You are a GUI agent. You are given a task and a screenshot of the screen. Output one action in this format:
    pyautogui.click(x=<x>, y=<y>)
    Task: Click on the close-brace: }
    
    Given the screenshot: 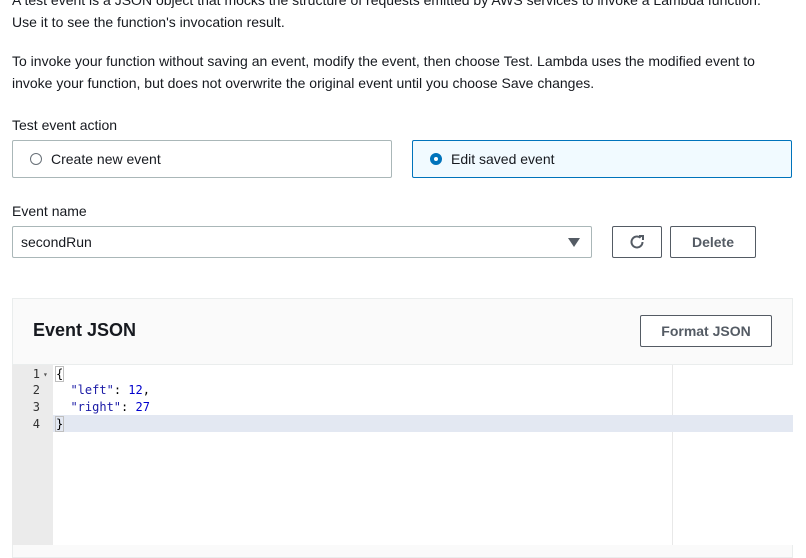 What is the action you would take?
    pyautogui.click(x=59, y=424)
    